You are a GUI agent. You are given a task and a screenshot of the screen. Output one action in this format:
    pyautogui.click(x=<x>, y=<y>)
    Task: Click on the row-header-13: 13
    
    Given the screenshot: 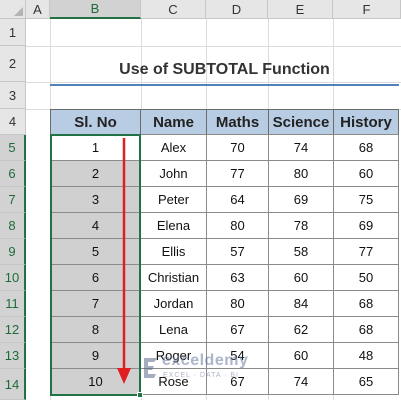 What is the action you would take?
    pyautogui.click(x=13, y=356)
    